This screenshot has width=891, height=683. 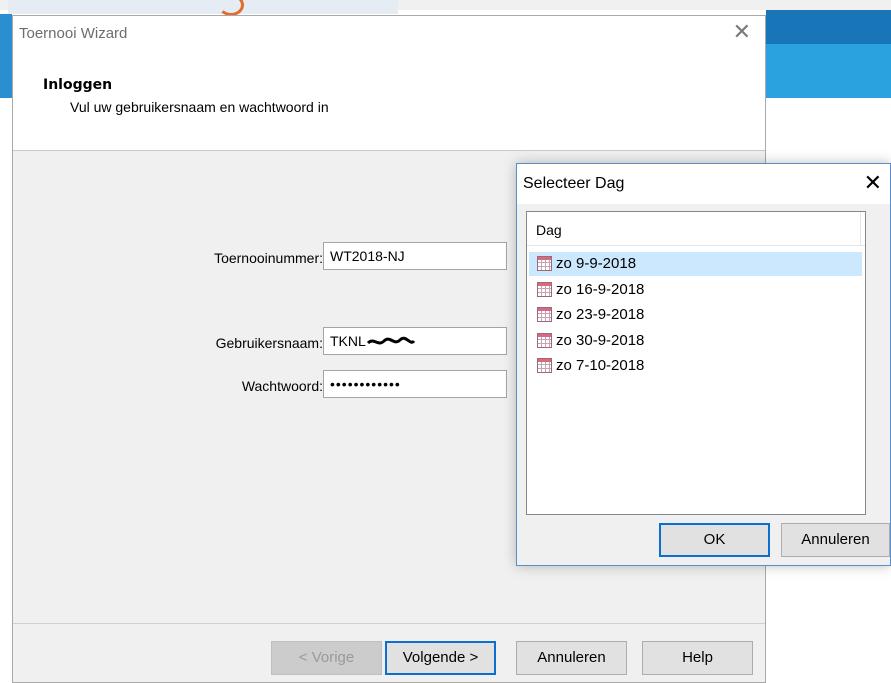 I want to click on list-item: zo 9-9-2018, so click(x=695, y=264).